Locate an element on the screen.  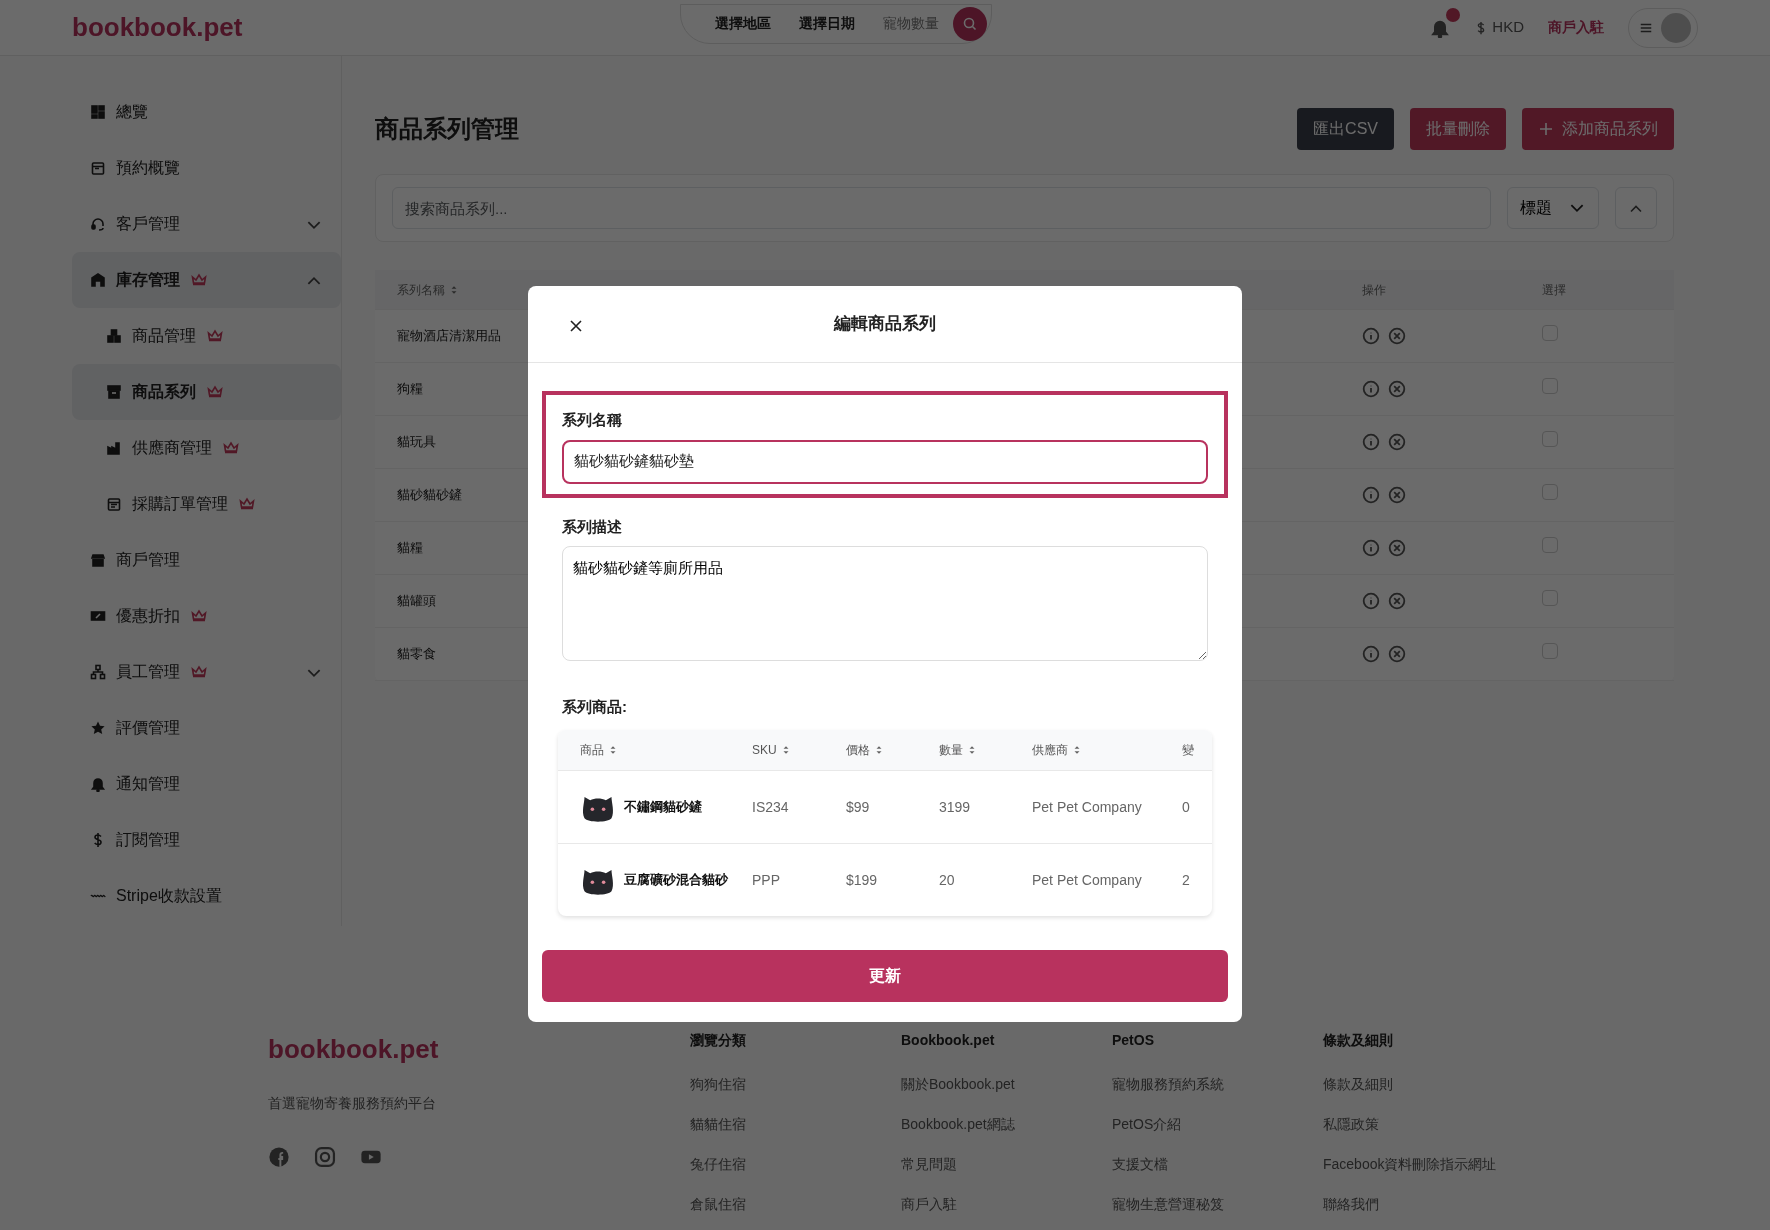
column-header: SKU is located at coordinates (799, 750).